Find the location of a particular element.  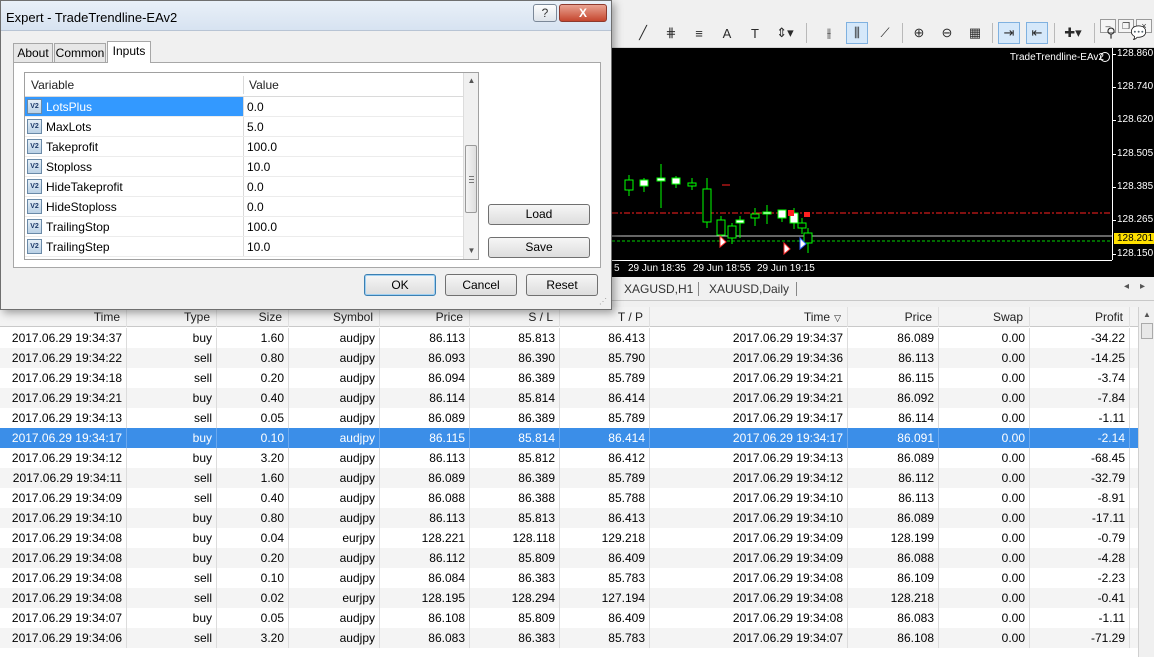

cancel-button: Cancel is located at coordinates (481, 285).